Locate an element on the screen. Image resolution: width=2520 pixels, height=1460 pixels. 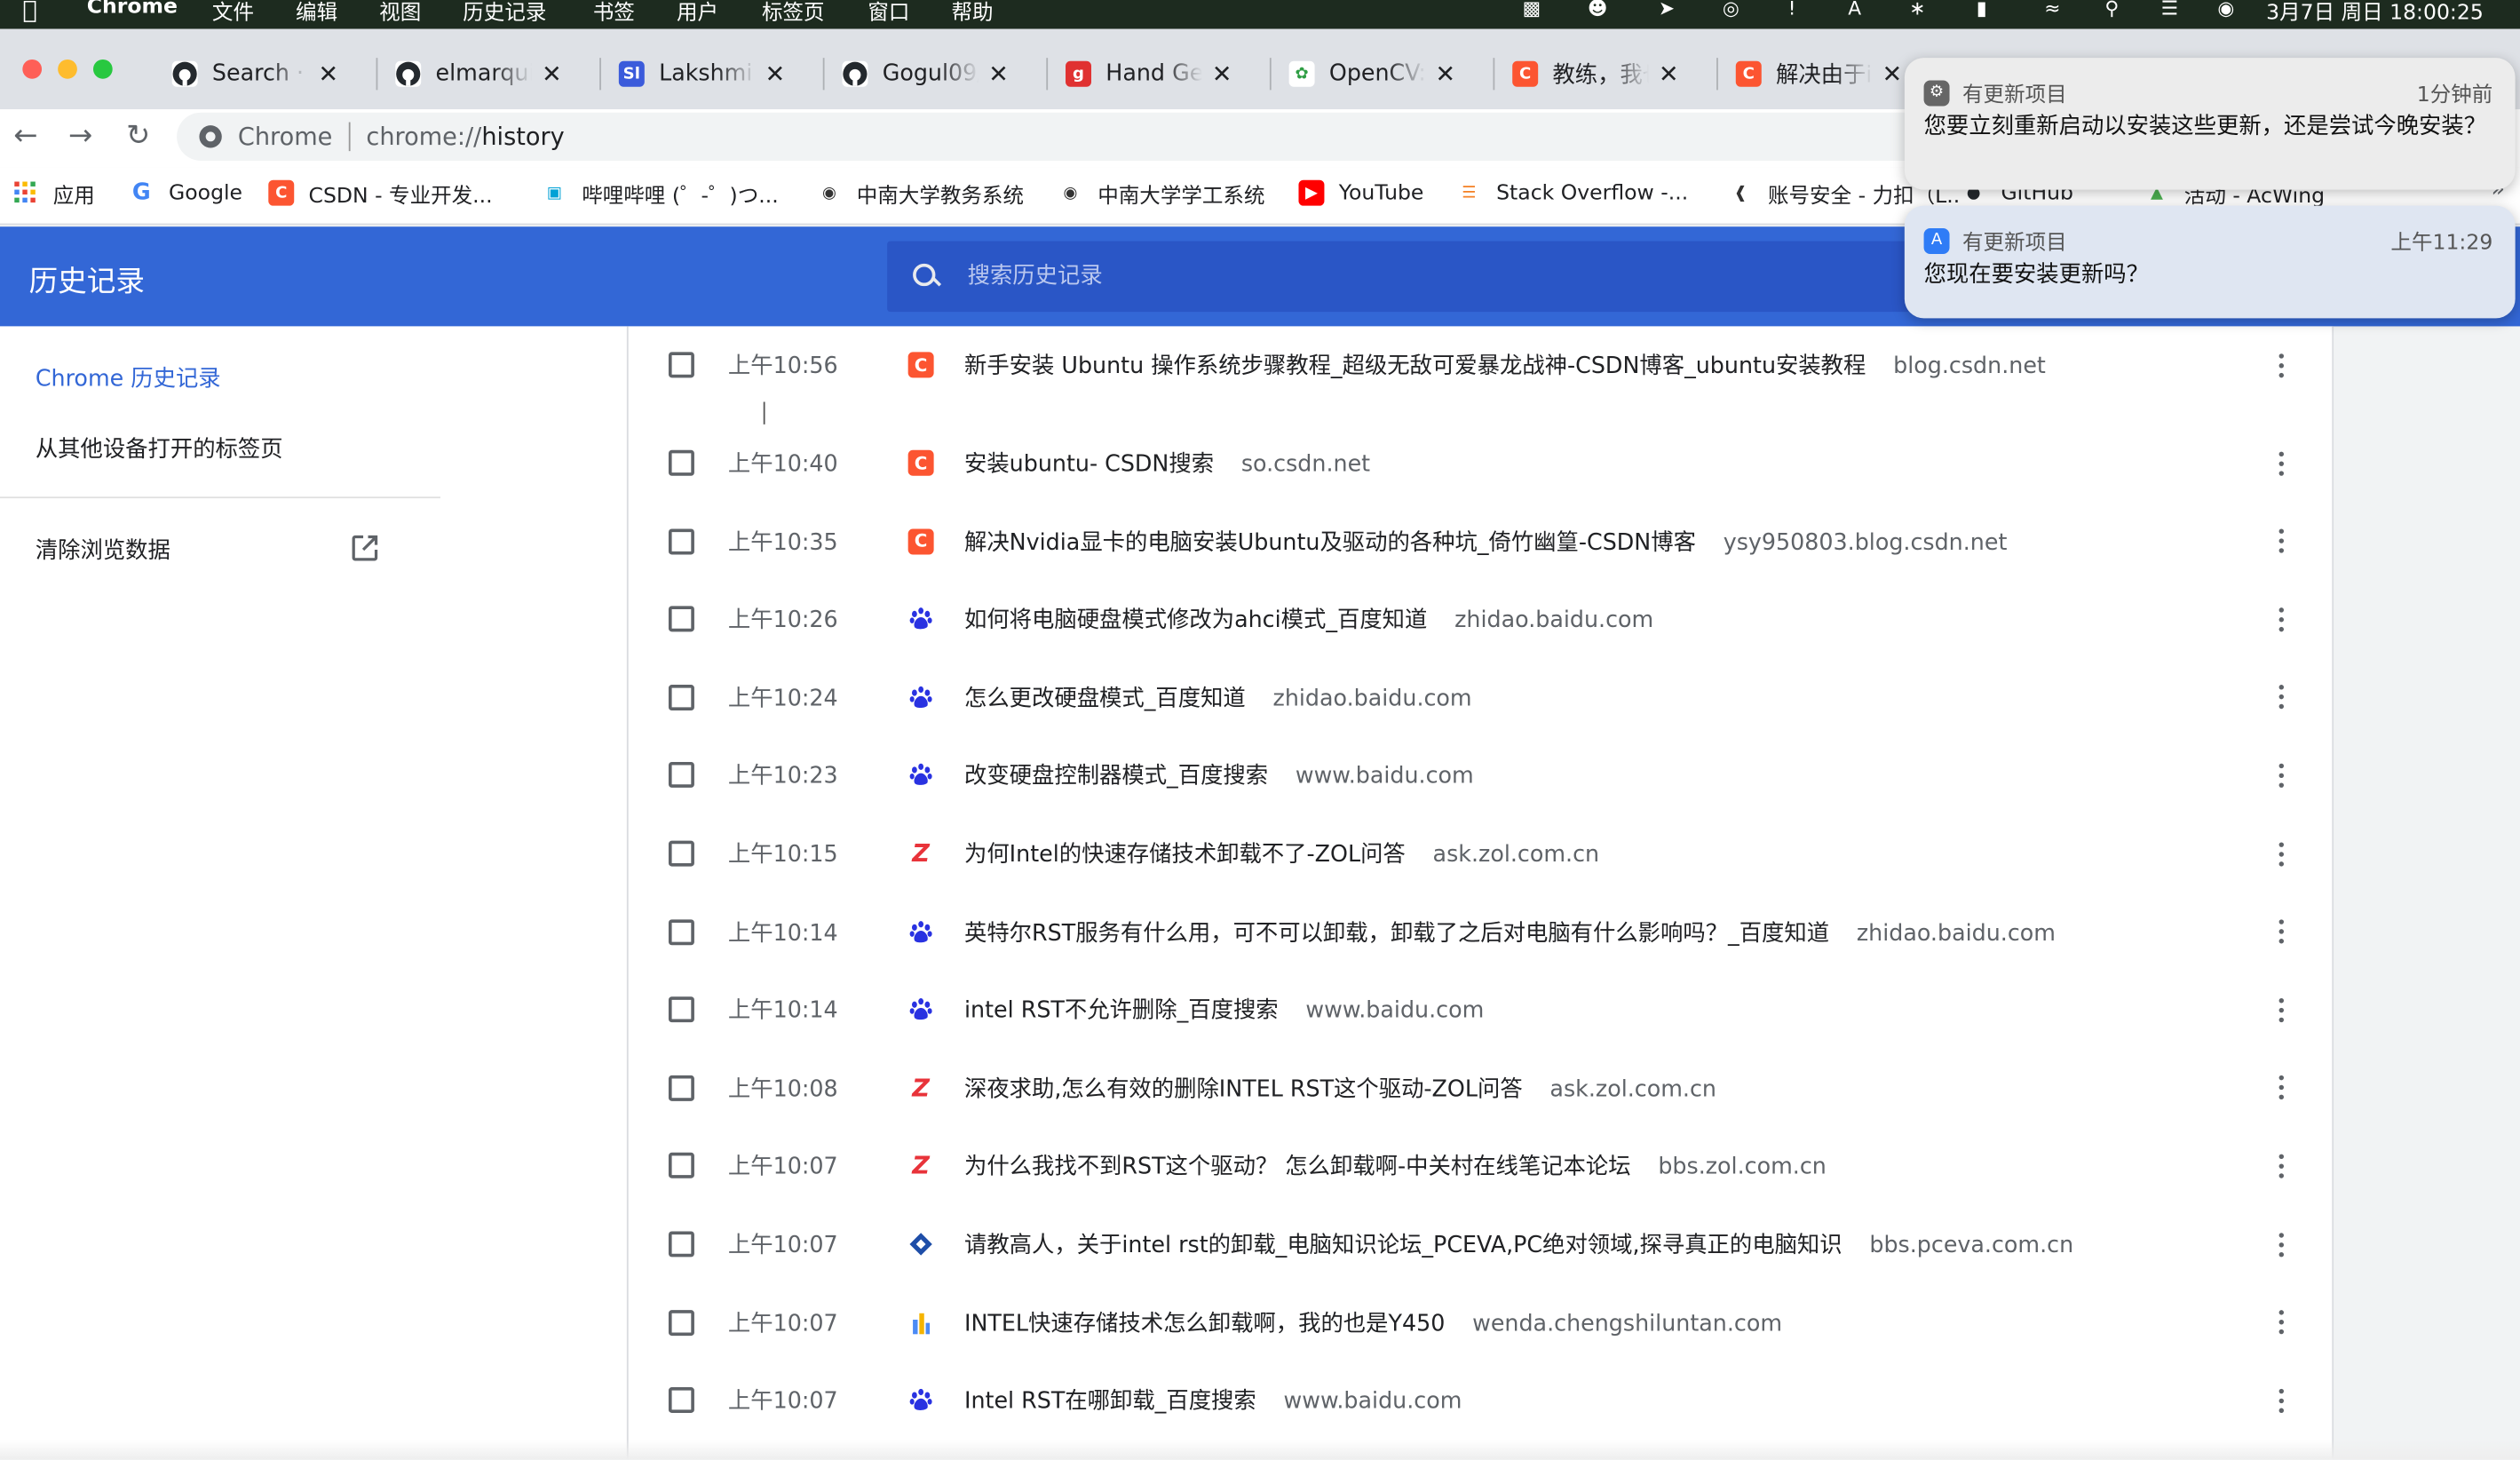
notification-install-update: A 有更新项目 上午11:29 您现在要安装更新吗？ is located at coordinates (2210, 262).